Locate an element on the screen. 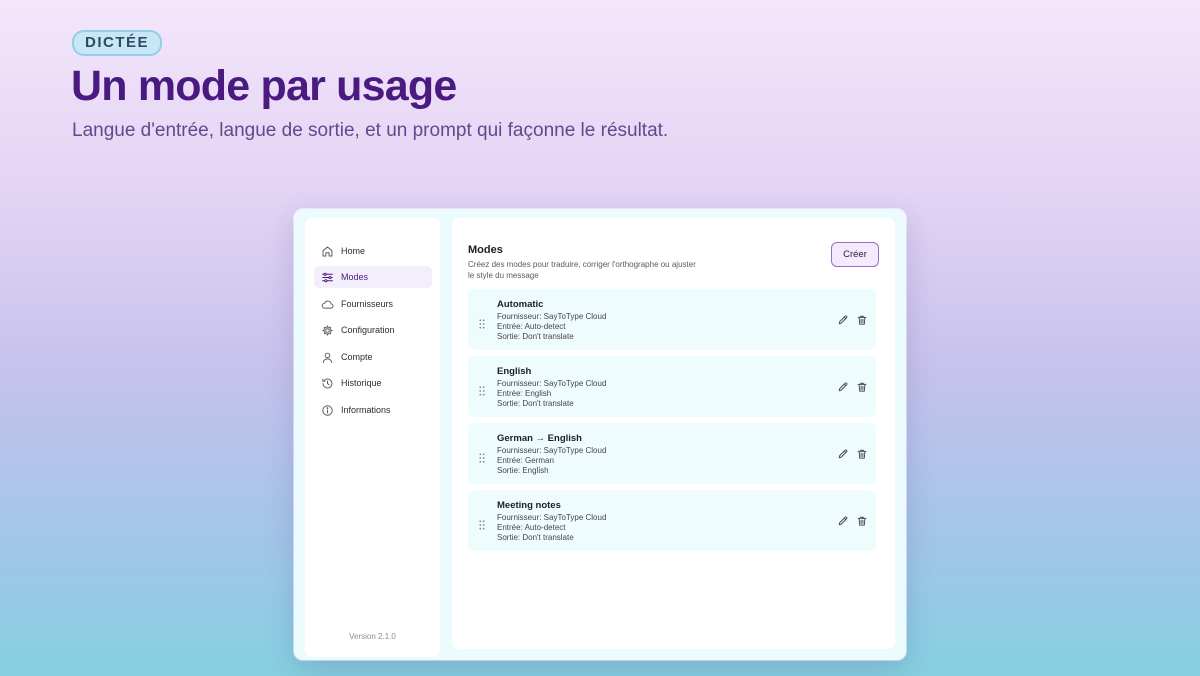  gear-icon is located at coordinates (327, 330).